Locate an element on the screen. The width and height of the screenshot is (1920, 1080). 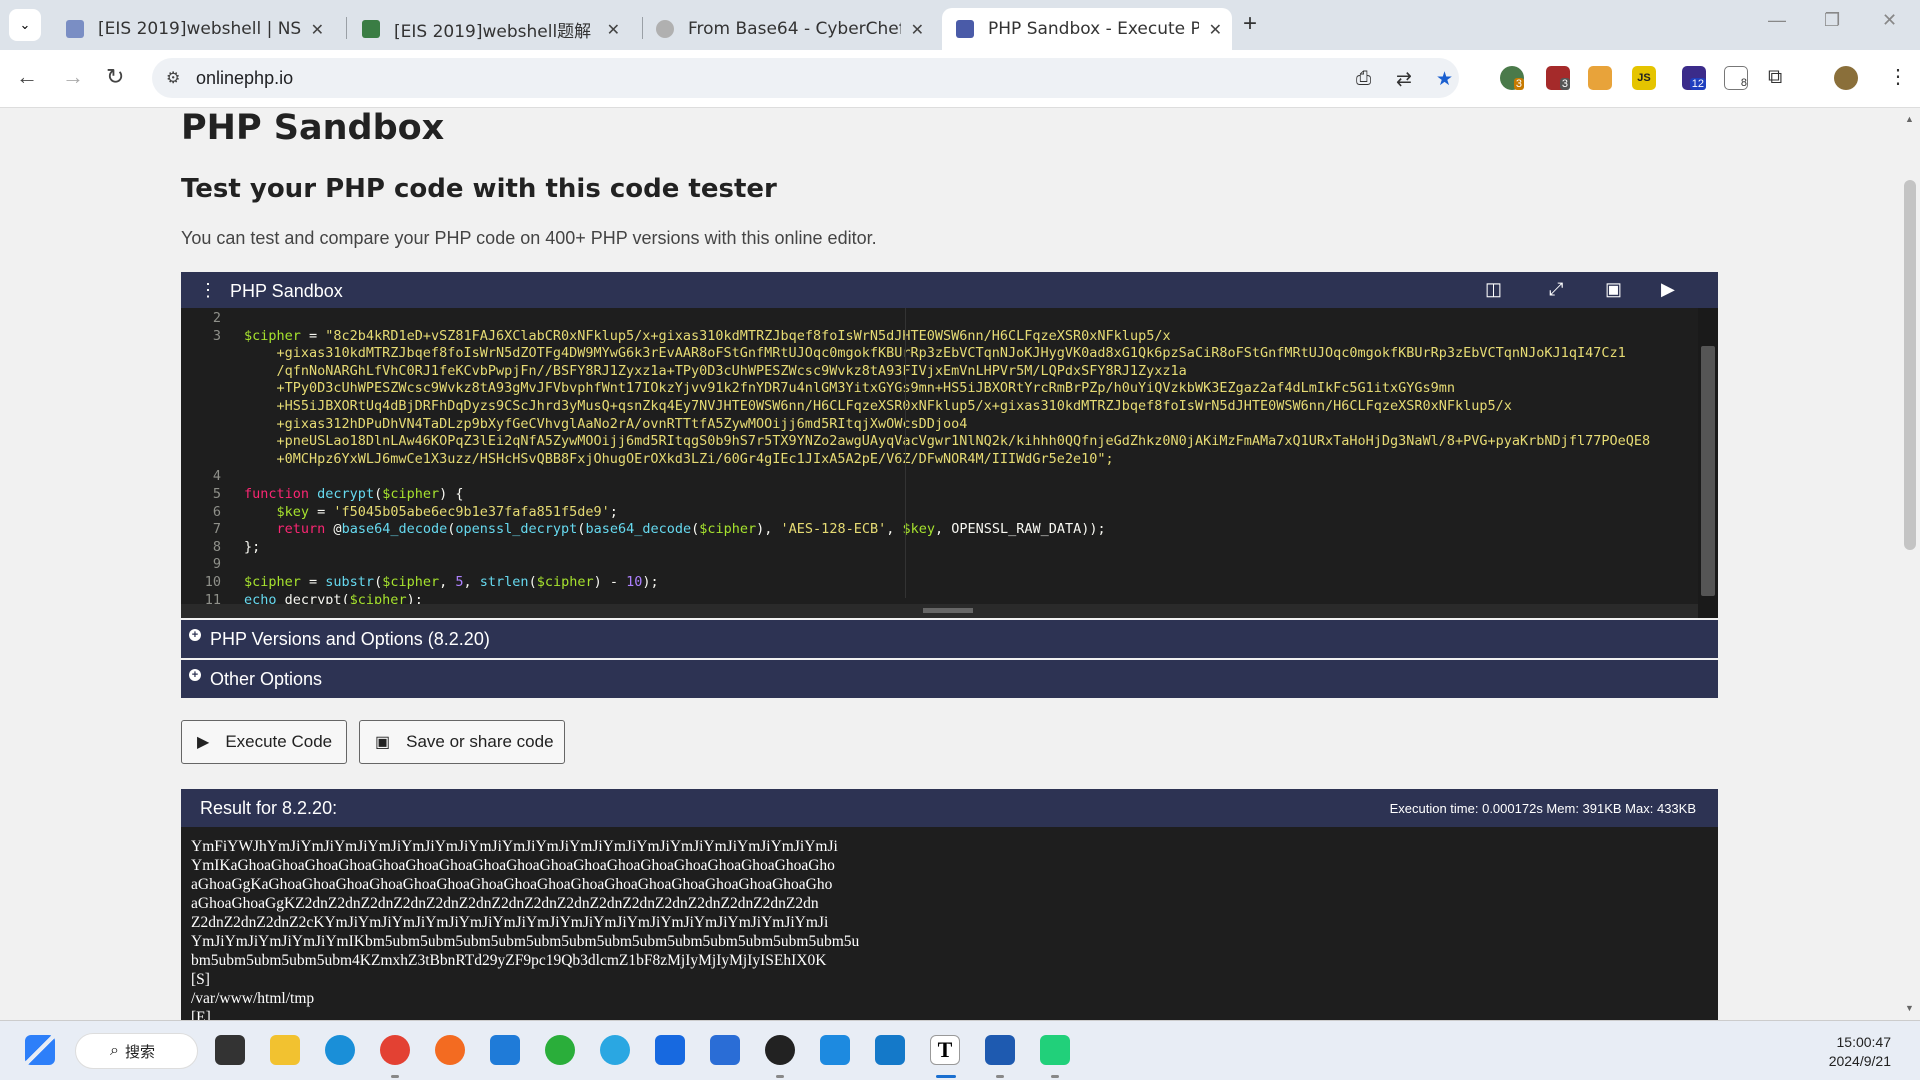
close-window-icon: ✕ is located at coordinates (1889, 20).